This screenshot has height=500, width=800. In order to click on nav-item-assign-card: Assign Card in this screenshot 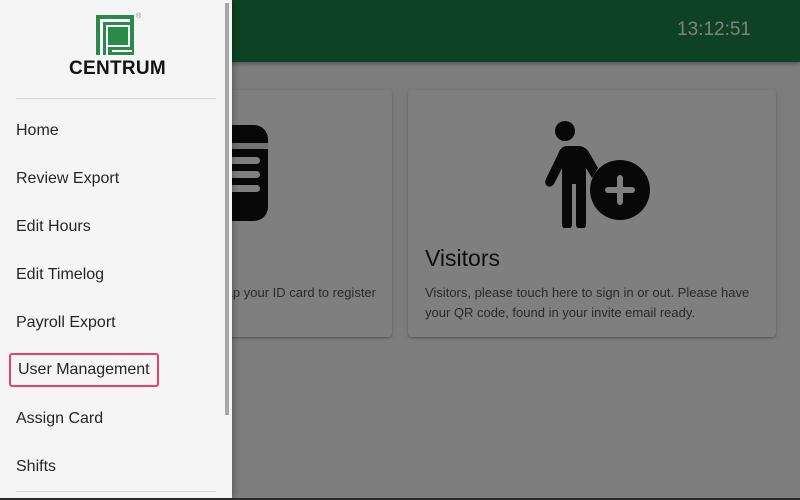, I will do `click(59, 419)`.